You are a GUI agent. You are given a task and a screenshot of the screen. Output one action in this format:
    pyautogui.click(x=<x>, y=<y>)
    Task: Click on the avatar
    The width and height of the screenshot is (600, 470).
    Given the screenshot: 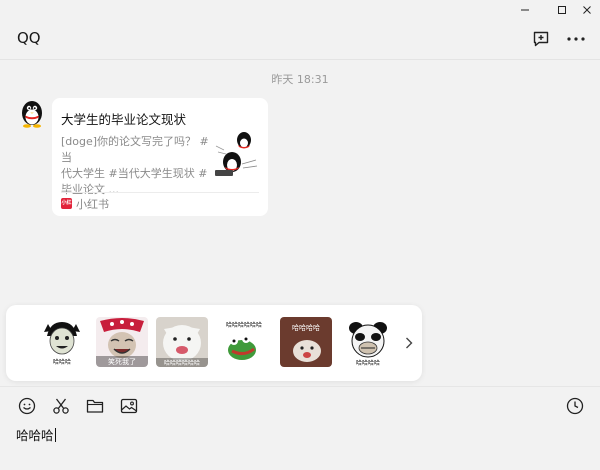 What is the action you would take?
    pyautogui.click(x=32, y=114)
    